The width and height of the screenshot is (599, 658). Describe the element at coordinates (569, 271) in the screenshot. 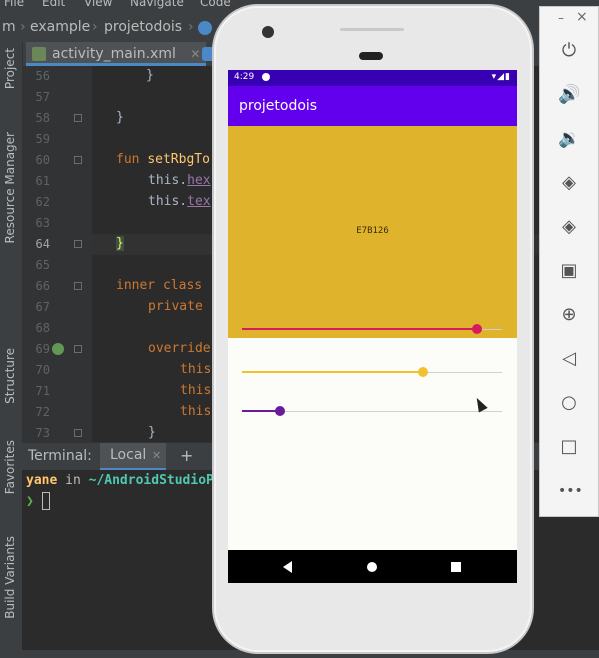

I see `camera-icon: ▣` at that location.